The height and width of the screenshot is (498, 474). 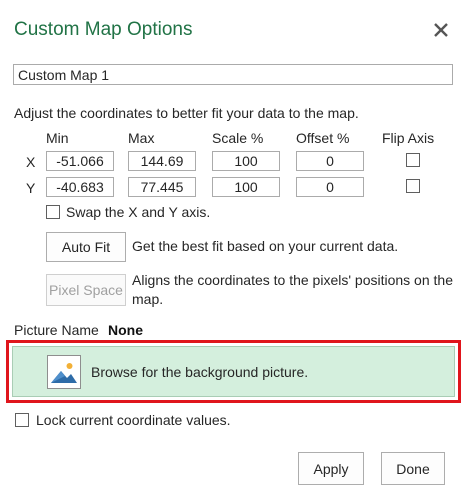 I want to click on apply-button: Apply, so click(x=331, y=468).